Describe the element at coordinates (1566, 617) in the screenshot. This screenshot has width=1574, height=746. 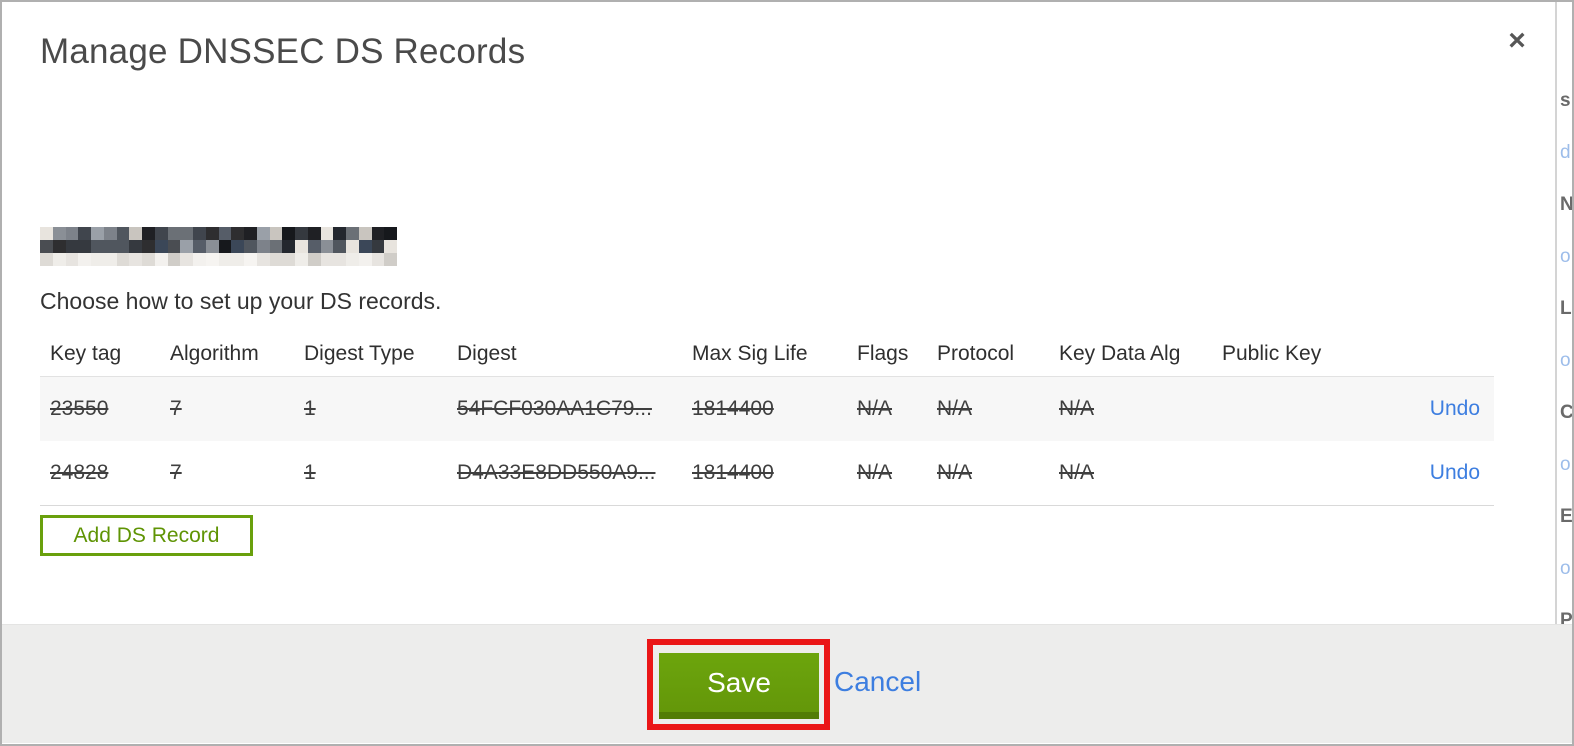
I see `background-text-fragment: P` at that location.